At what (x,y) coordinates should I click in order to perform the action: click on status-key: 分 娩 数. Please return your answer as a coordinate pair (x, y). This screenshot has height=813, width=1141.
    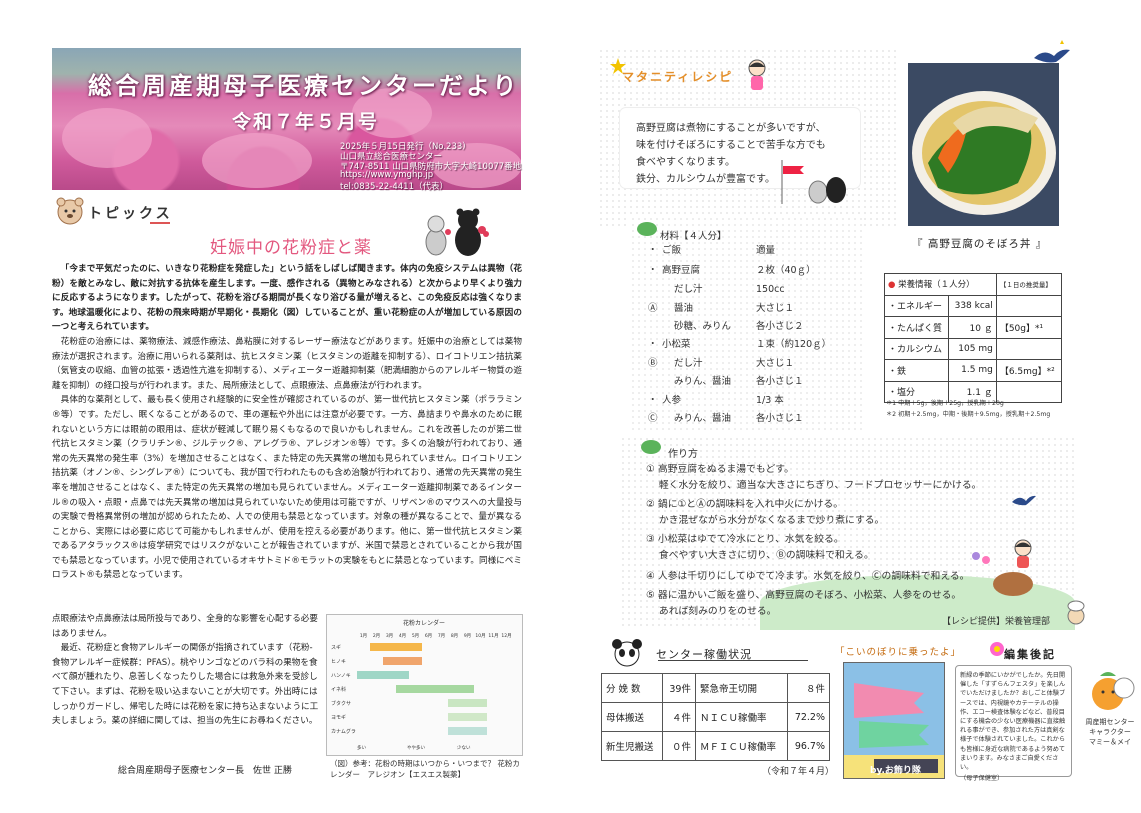
    Looking at the image, I should click on (632, 688).